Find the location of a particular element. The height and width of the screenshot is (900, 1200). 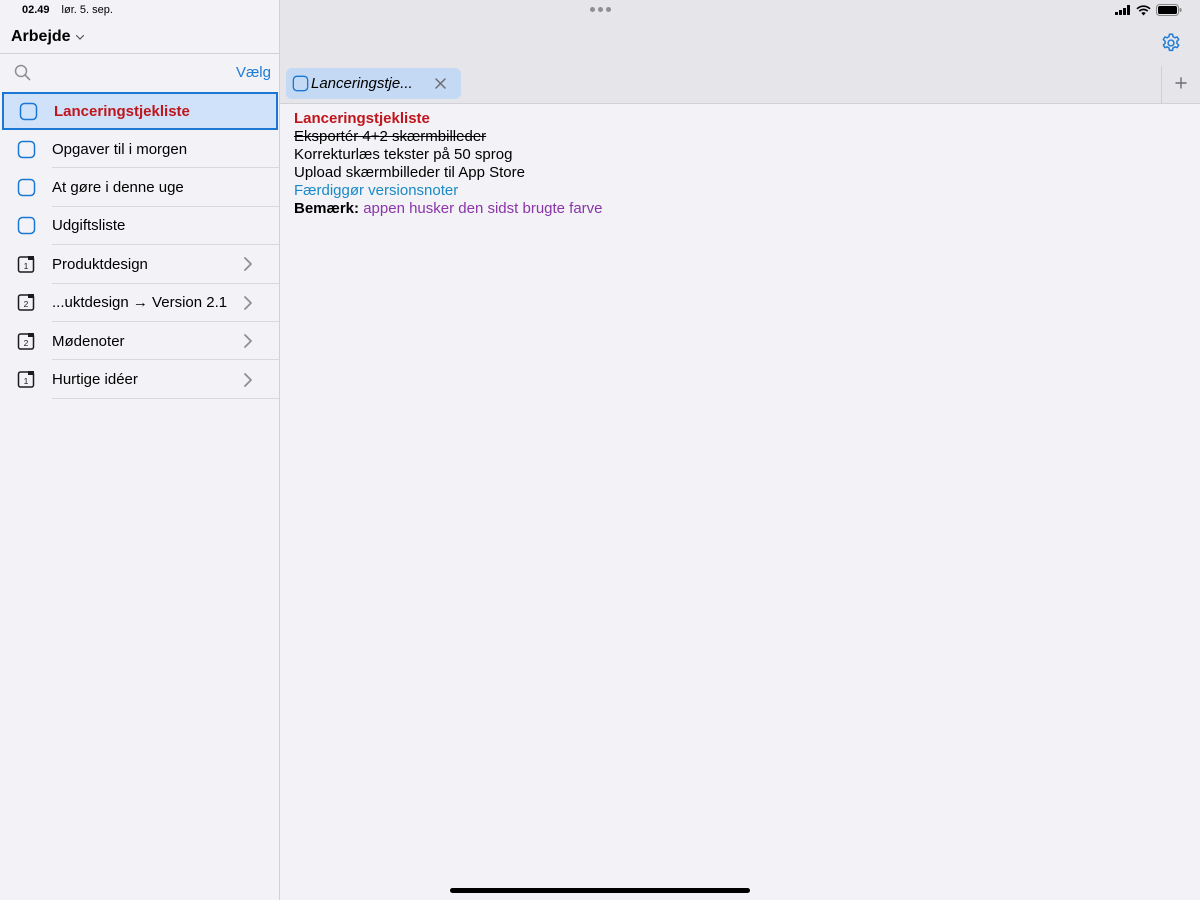

cellular-signal-icon is located at coordinates (1122, 10).